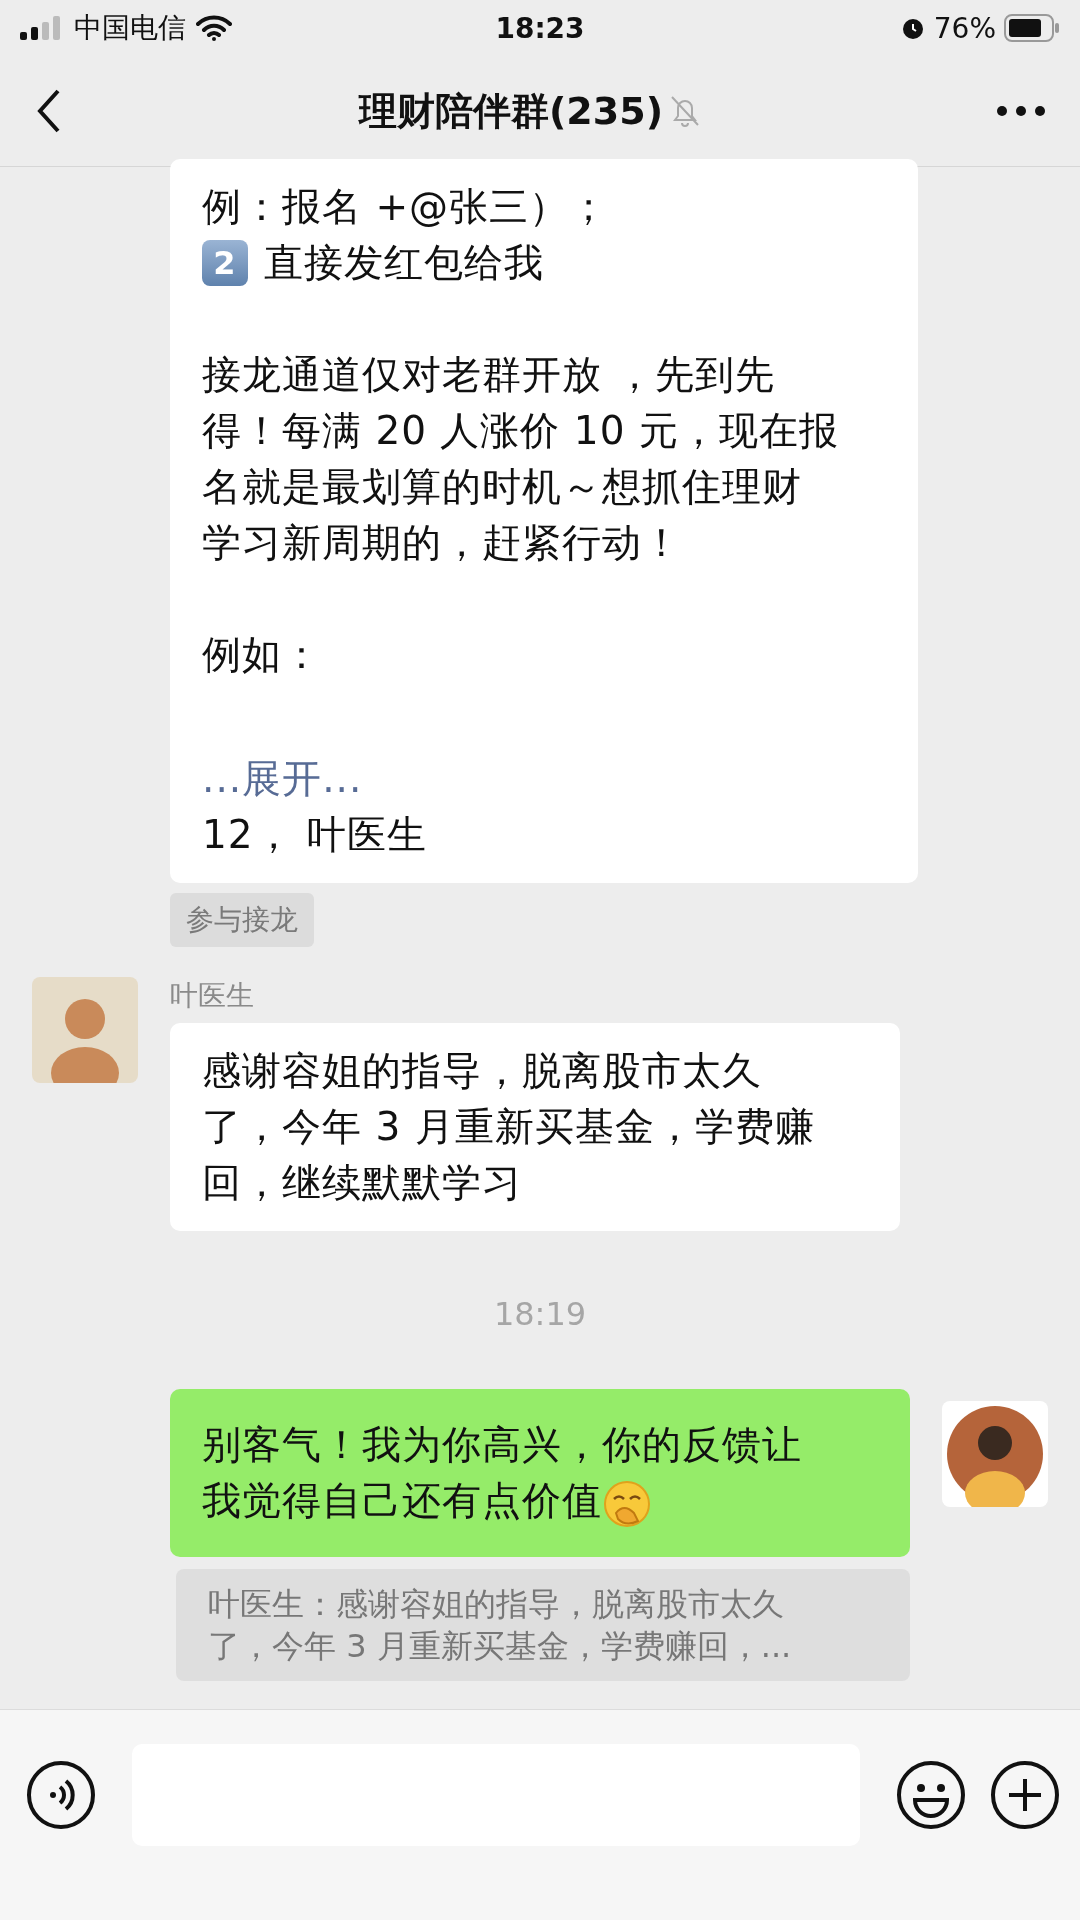  Describe the element at coordinates (540, 1473) in the screenshot. I see `message-bubble: 别客气！我为你高兴，你的反馈让 我觉得自己还有点价值` at that location.